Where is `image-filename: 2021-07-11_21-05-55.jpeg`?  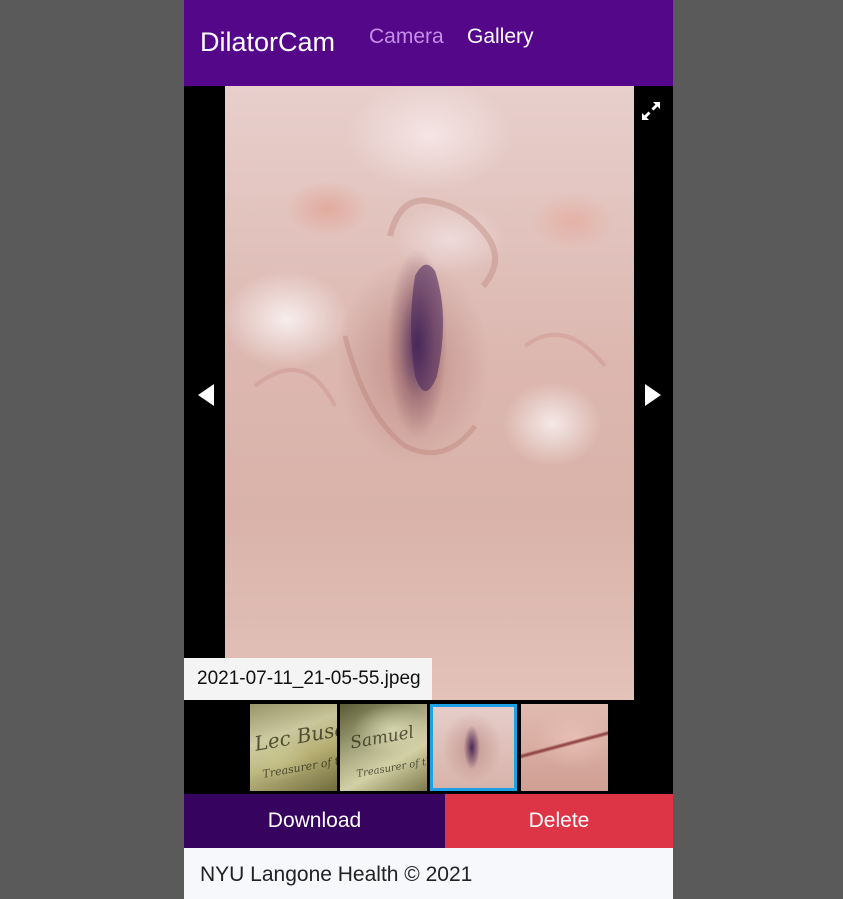 image-filename: 2021-07-11_21-05-55.jpeg is located at coordinates (309, 678).